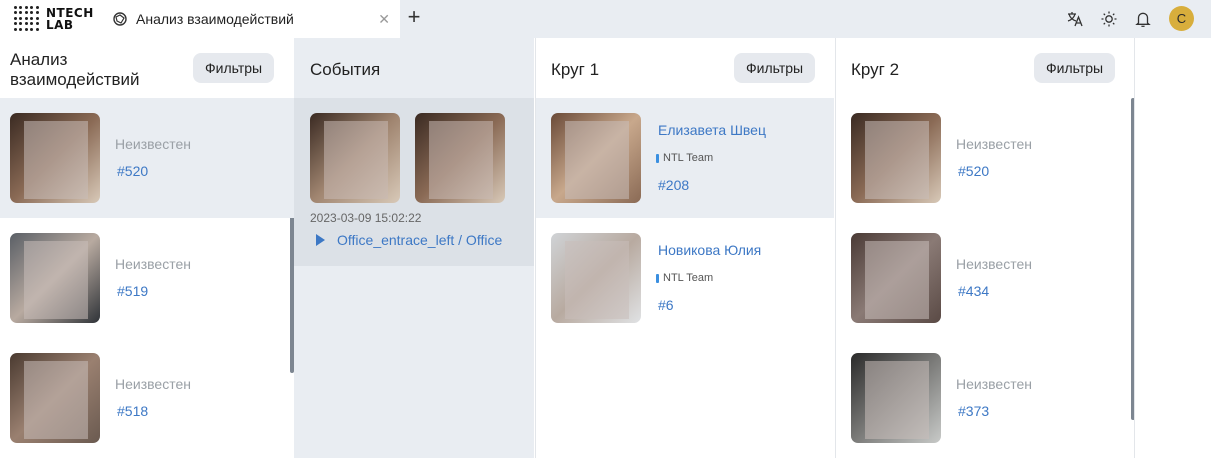  Describe the element at coordinates (419, 240) in the screenshot. I see `camera-label: Office_entrace_left / Office` at that location.